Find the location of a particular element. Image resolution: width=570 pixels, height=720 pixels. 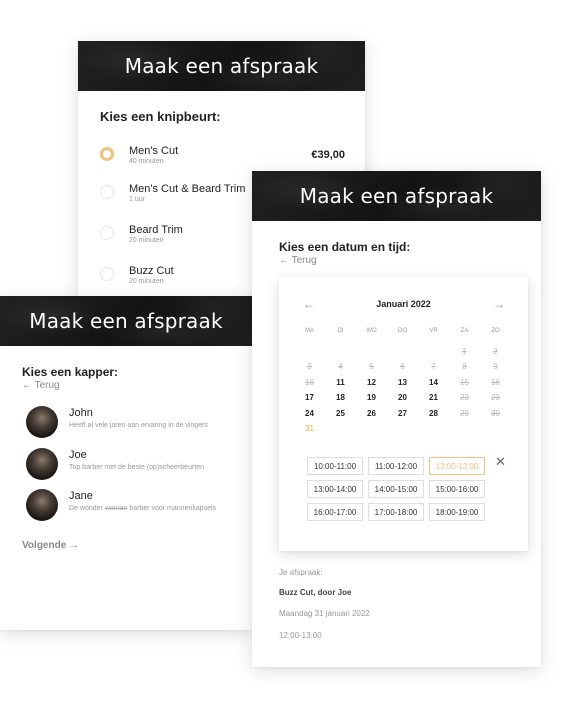

next-month-icon: → is located at coordinates (499, 304).